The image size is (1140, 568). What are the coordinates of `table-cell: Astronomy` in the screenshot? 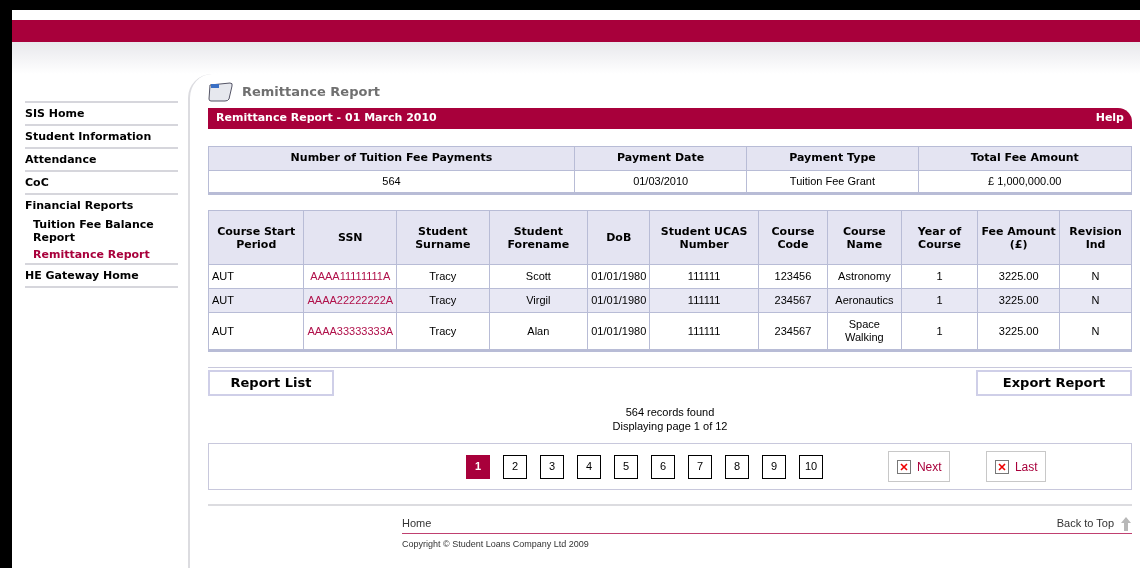 It's located at (864, 276).